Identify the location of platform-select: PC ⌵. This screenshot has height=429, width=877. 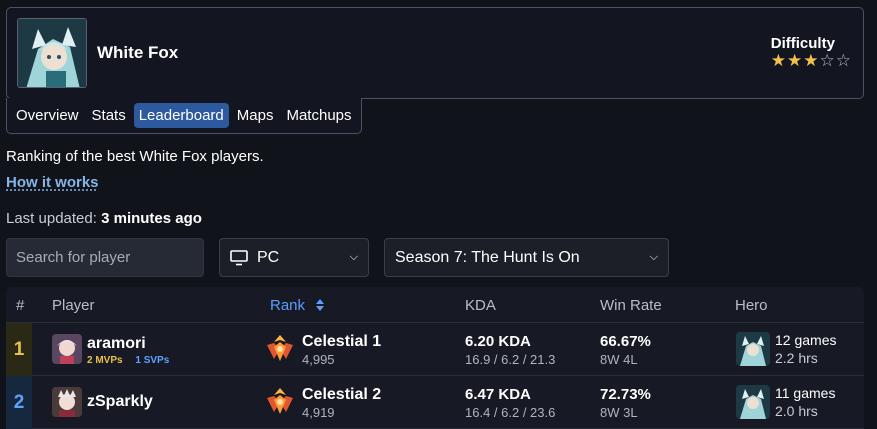
(294, 257).